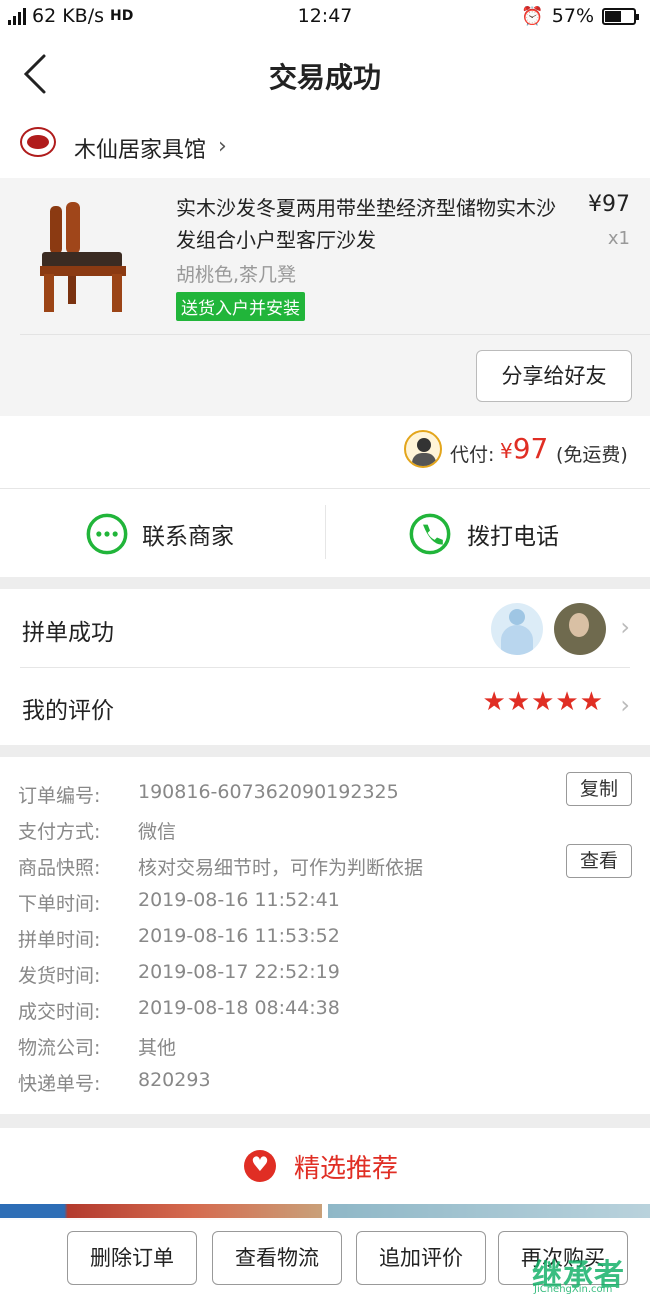  What do you see at coordinates (524, 448) in the screenshot?
I see `payment-amount: ¥97` at bounding box center [524, 448].